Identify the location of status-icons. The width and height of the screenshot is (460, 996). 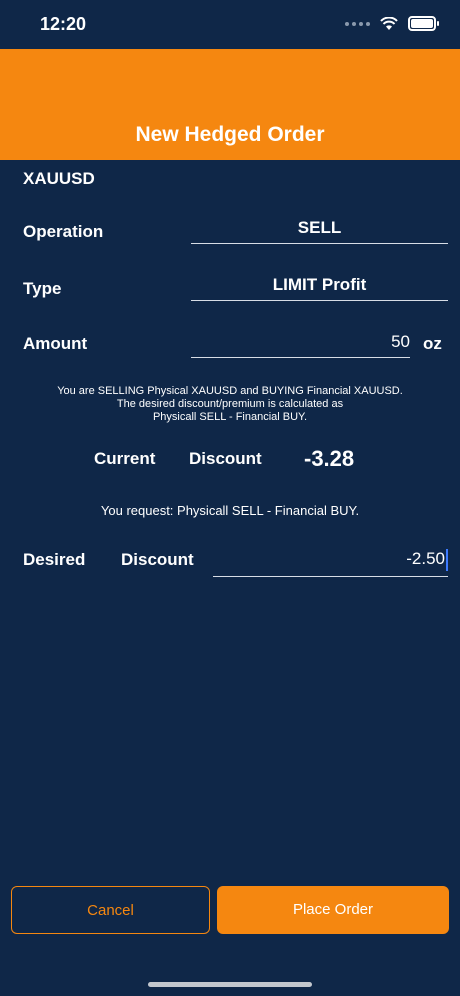
(392, 23).